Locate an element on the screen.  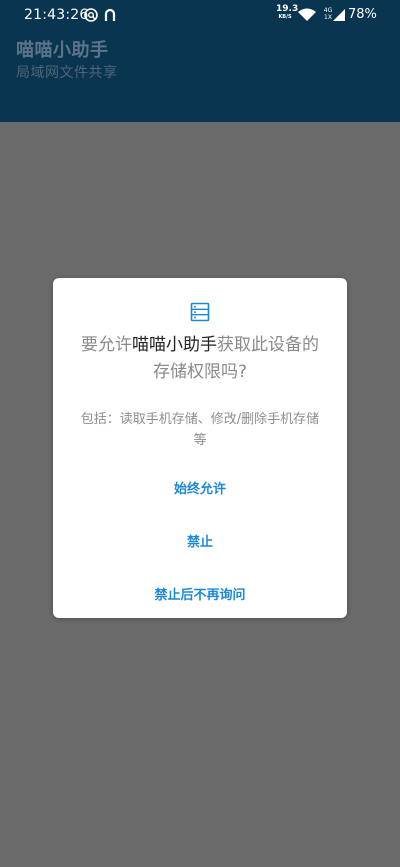
permission-message: 要允许喵喵小助手获取此设备的存储权限吗? is located at coordinates (200, 359).